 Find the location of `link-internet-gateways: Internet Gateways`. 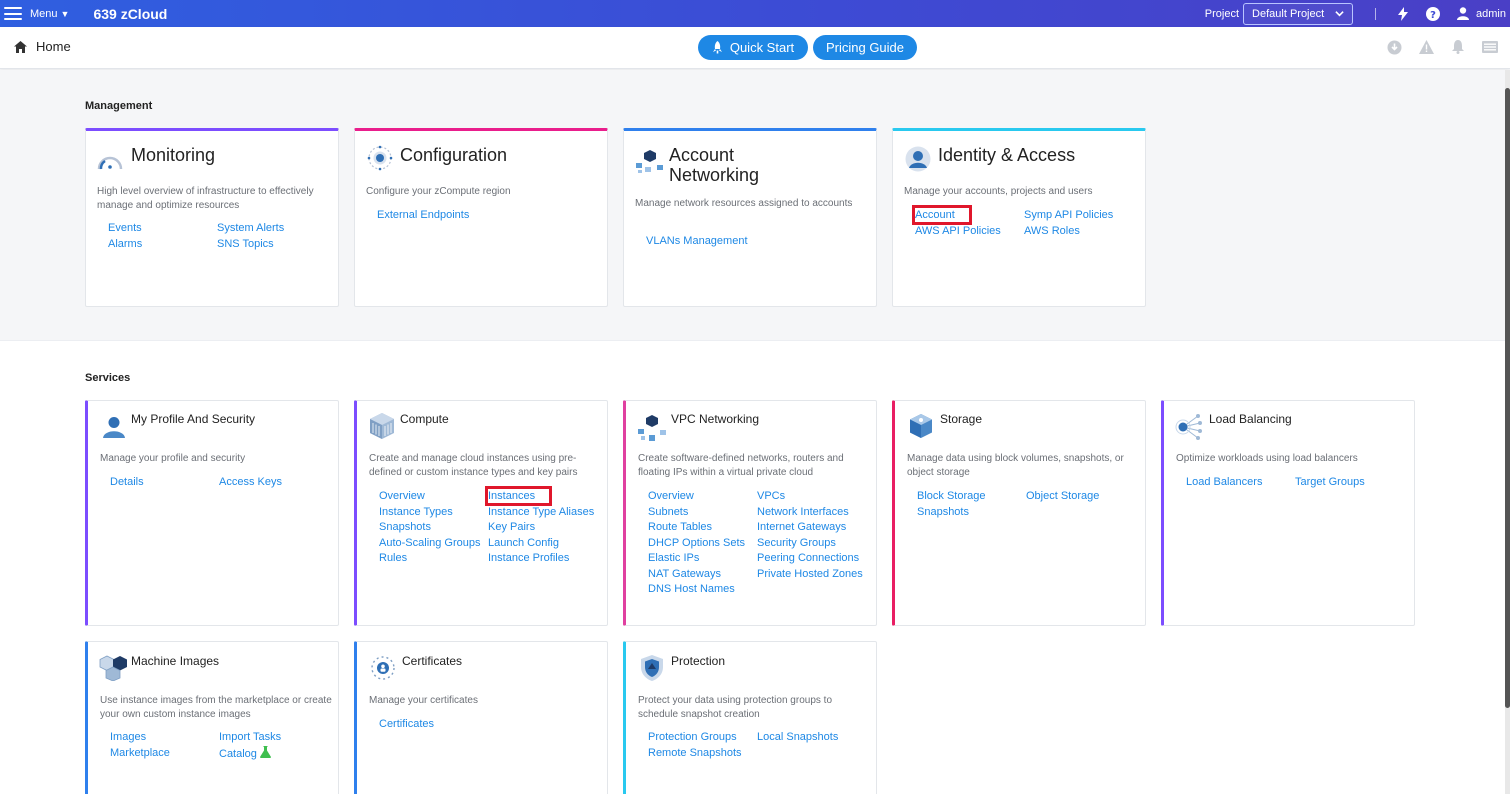

link-internet-gateways: Internet Gateways is located at coordinates (817, 527).